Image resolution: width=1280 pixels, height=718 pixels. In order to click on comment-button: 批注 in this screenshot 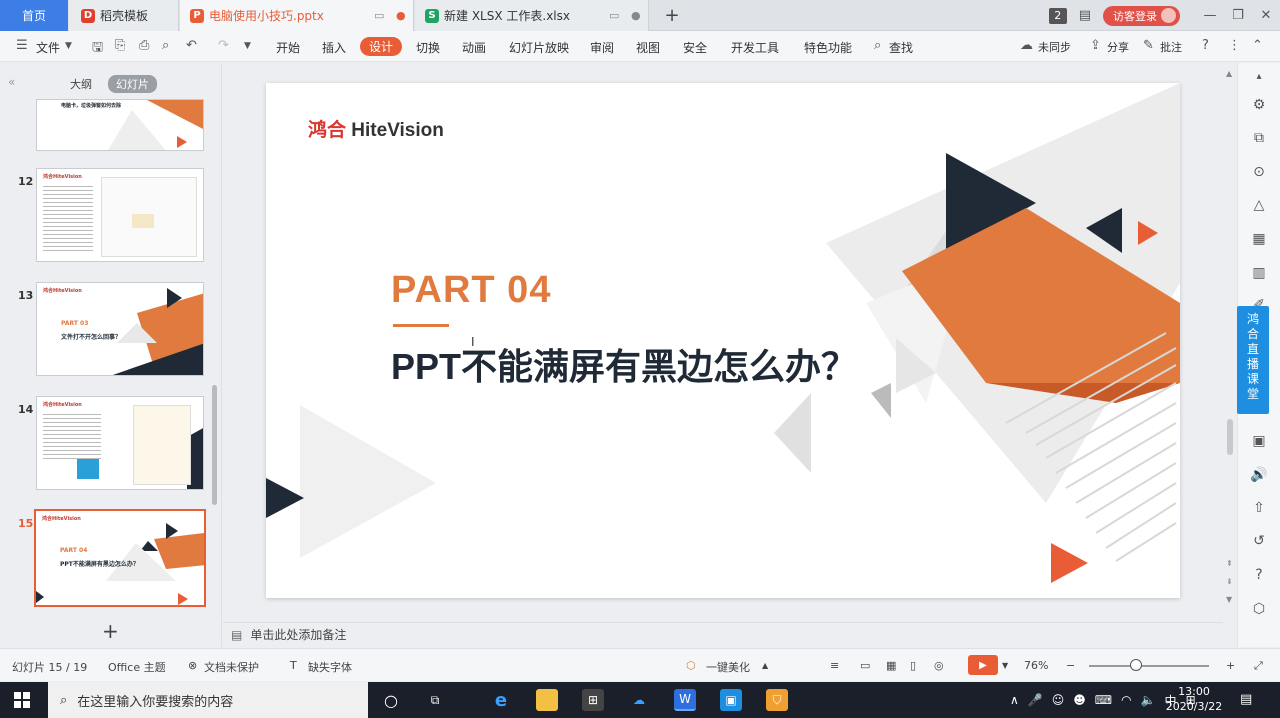, I will do `click(1171, 47)`.